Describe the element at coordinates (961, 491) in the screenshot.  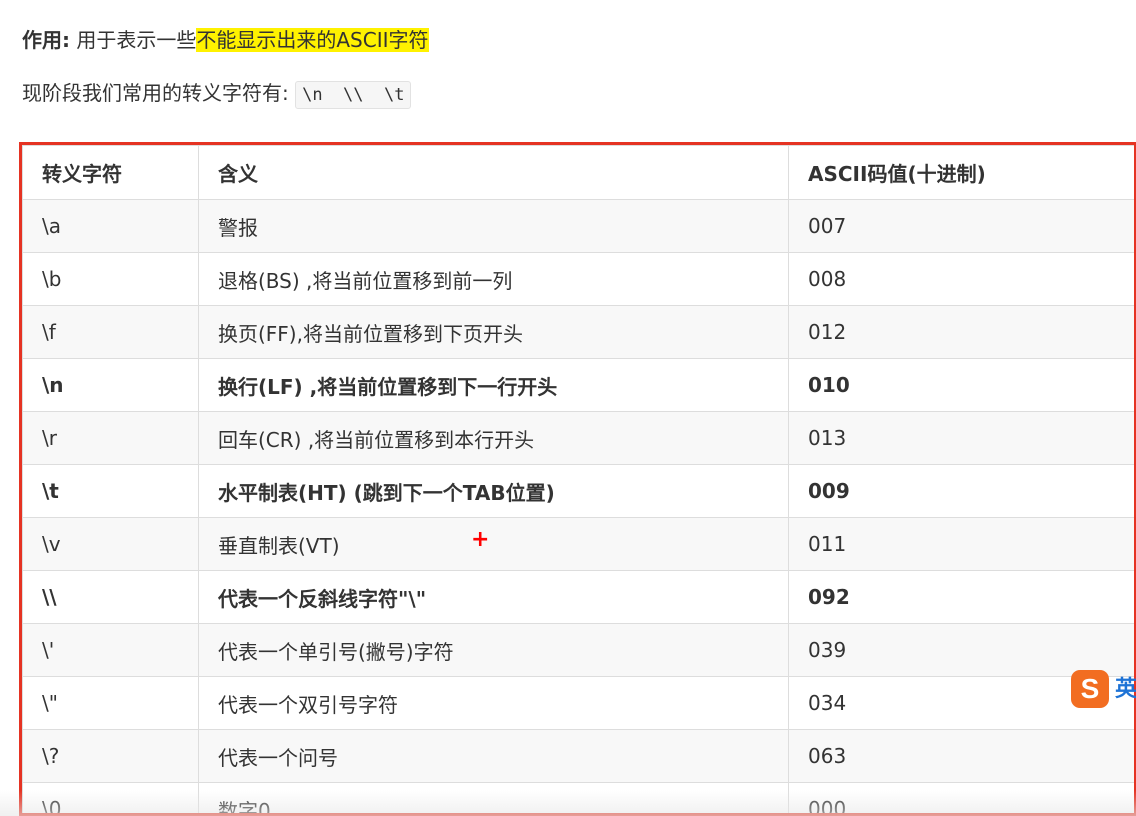
I see `cell-ascii: 009` at that location.